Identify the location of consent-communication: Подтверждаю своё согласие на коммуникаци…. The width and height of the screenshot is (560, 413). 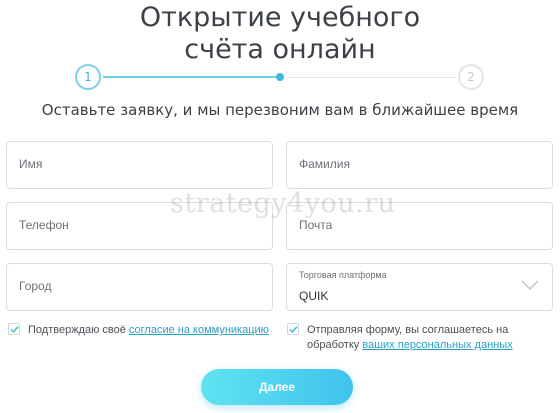
(143, 338).